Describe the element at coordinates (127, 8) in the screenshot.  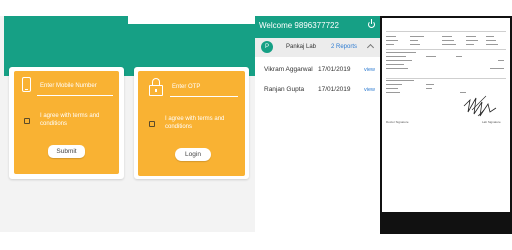
I see `top-margin` at that location.